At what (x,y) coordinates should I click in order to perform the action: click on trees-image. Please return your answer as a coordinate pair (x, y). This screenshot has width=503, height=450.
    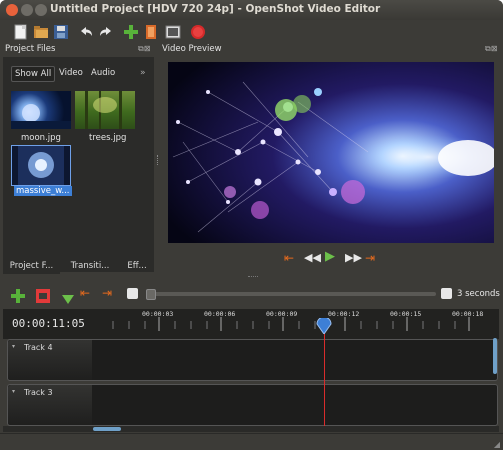
    Looking at the image, I should click on (103, 110).